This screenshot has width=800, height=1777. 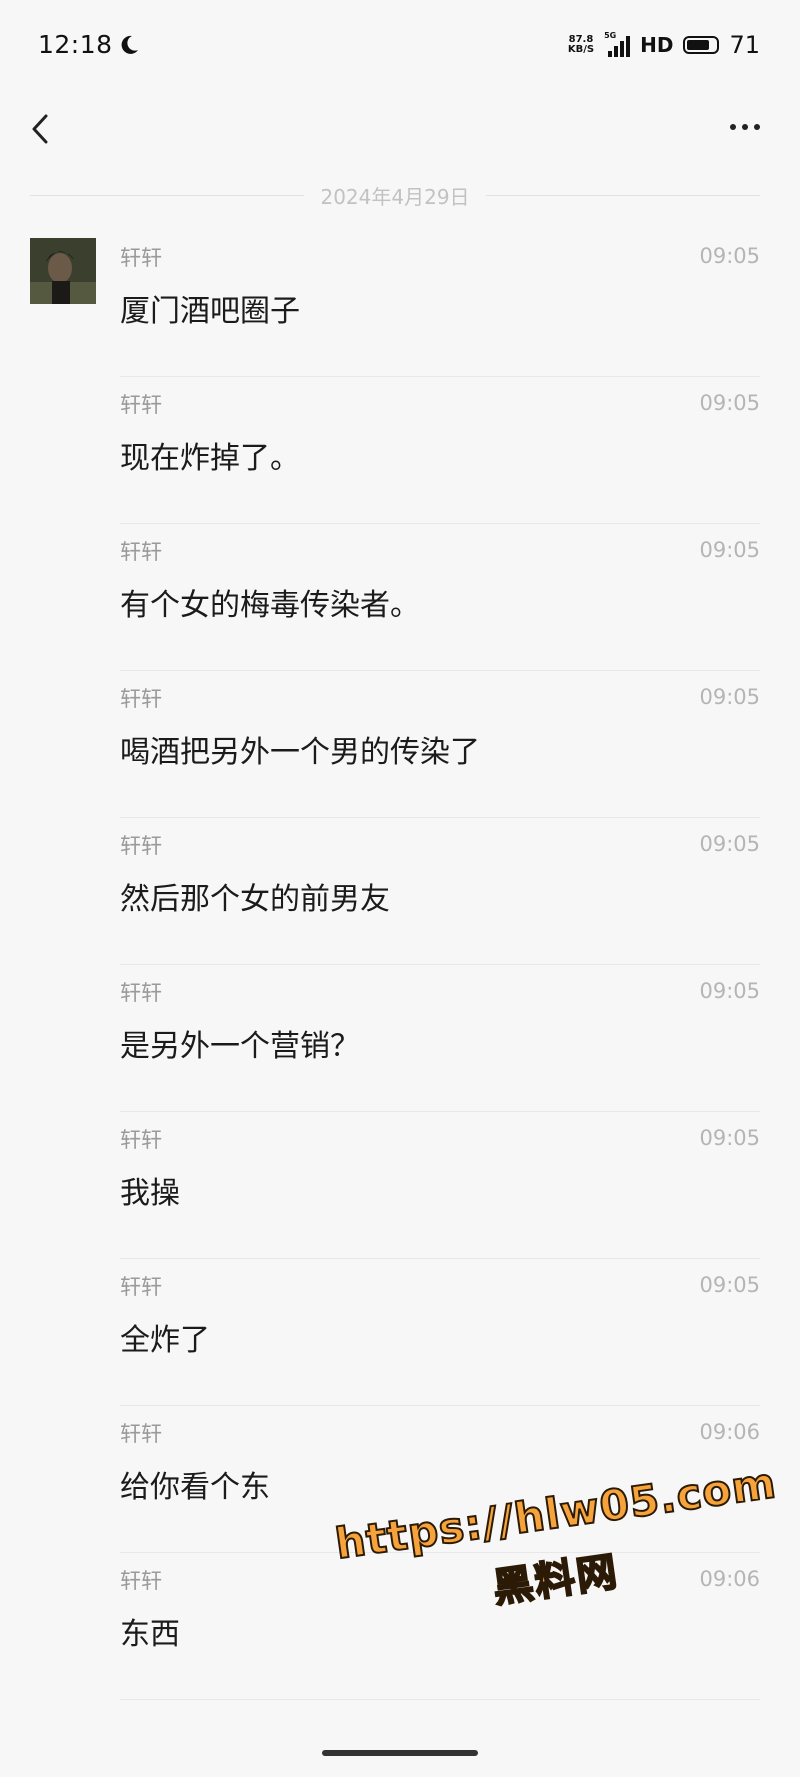 I want to click on message-item: 轩轩 09:05 然后那个女的前男友, so click(x=400, y=891).